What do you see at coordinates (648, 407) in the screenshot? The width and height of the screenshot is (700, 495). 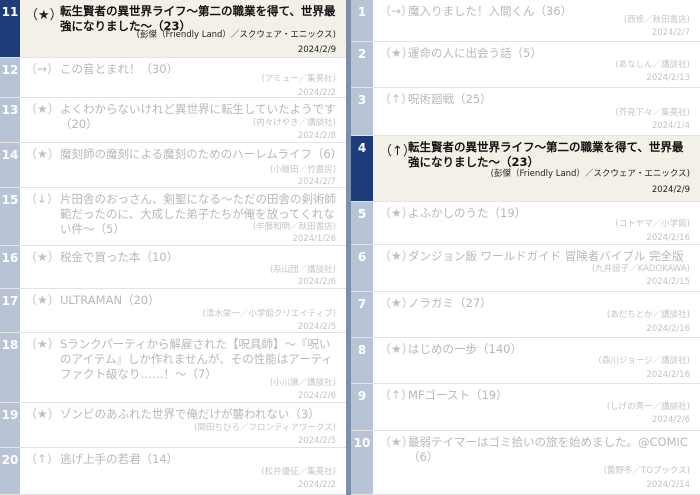 I see `author-publisher: (しげの秀一／講談社)` at bounding box center [648, 407].